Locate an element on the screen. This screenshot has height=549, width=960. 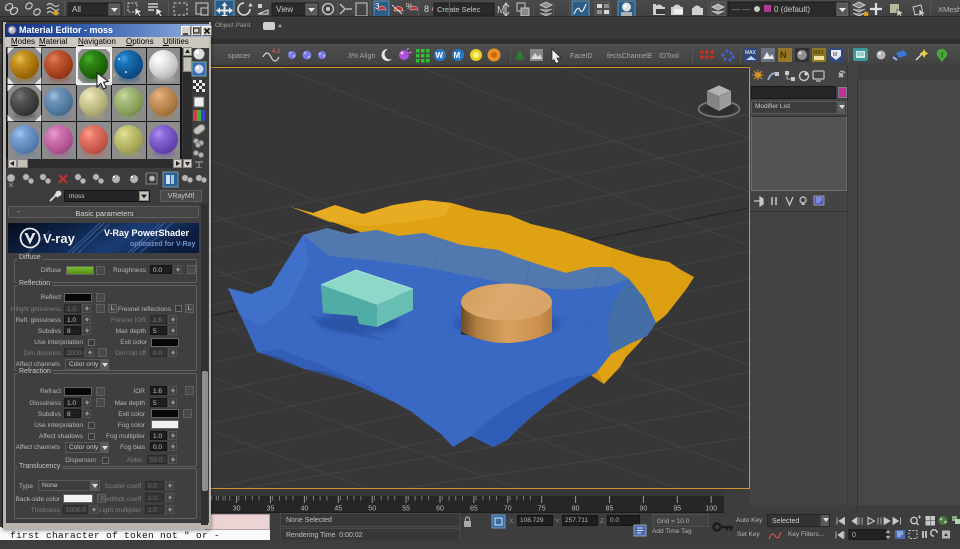
svg-text: 100 is located at coordinates (711, 509).